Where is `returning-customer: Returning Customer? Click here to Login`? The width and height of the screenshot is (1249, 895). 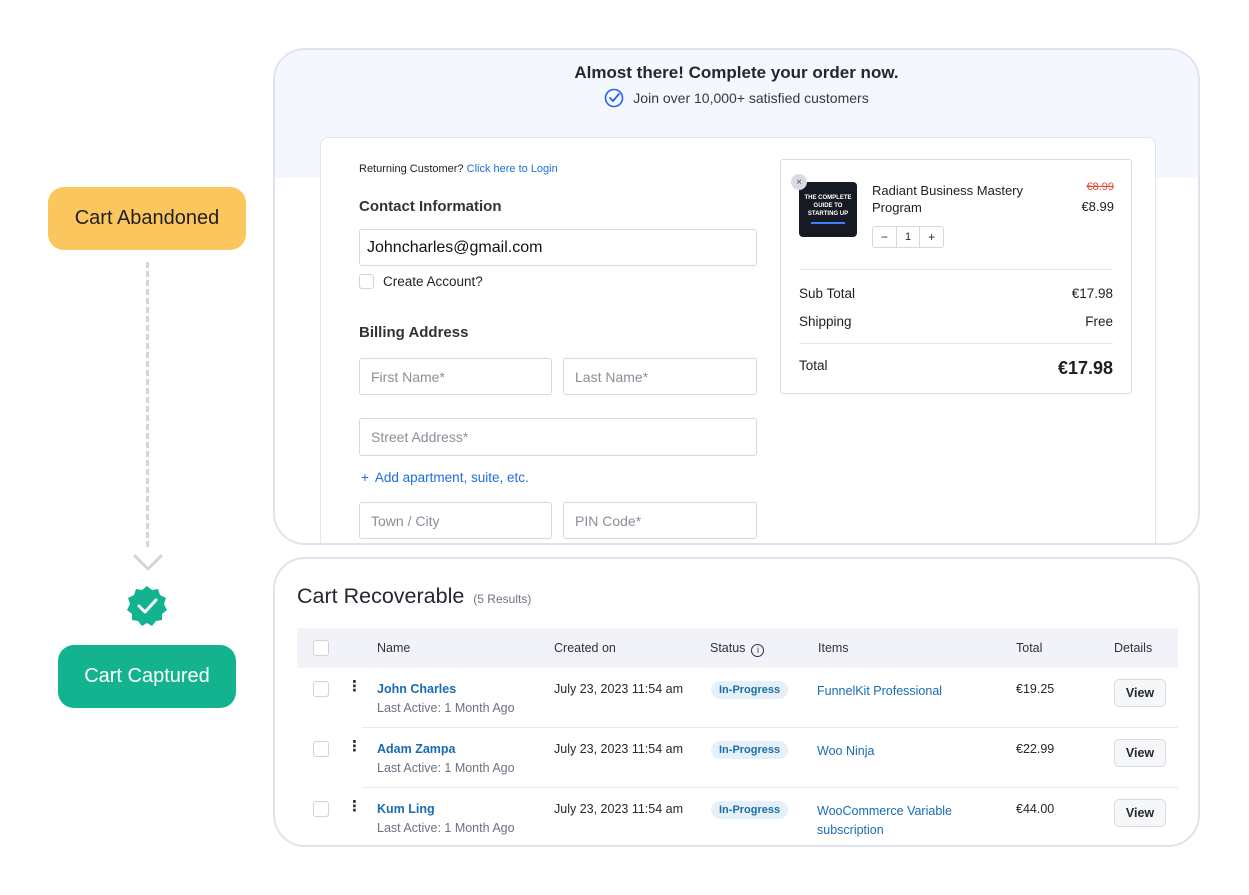
returning-customer: Returning Customer? Click here to Login is located at coordinates (458, 169).